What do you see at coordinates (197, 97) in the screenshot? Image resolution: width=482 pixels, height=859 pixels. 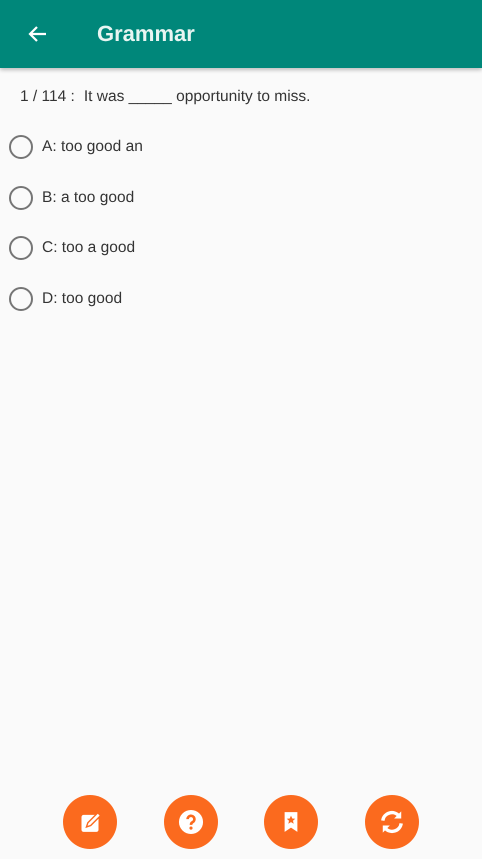 I see `question-text: It was _____ opportunity to miss.` at bounding box center [197, 97].